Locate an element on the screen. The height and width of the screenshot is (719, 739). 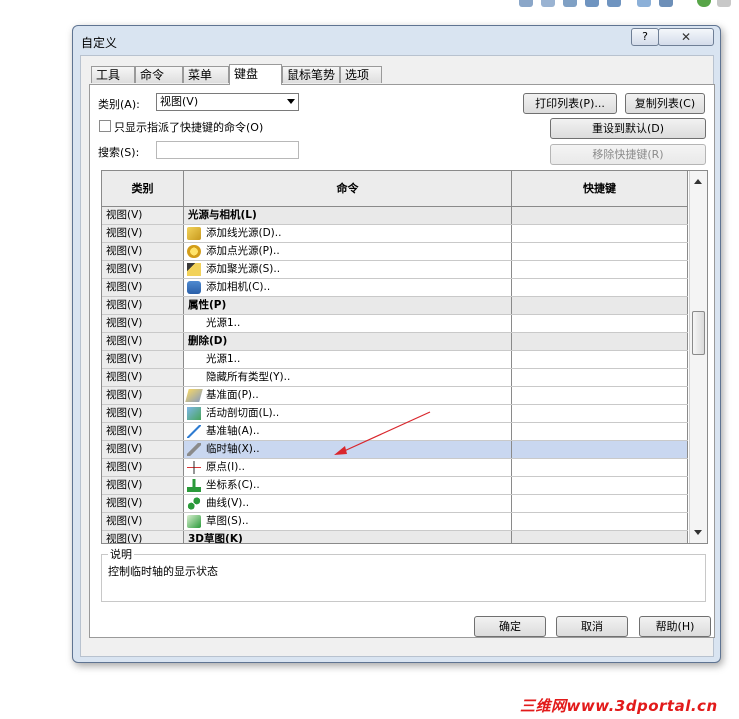
annotation-arrow is located at coordinates (382, 433).